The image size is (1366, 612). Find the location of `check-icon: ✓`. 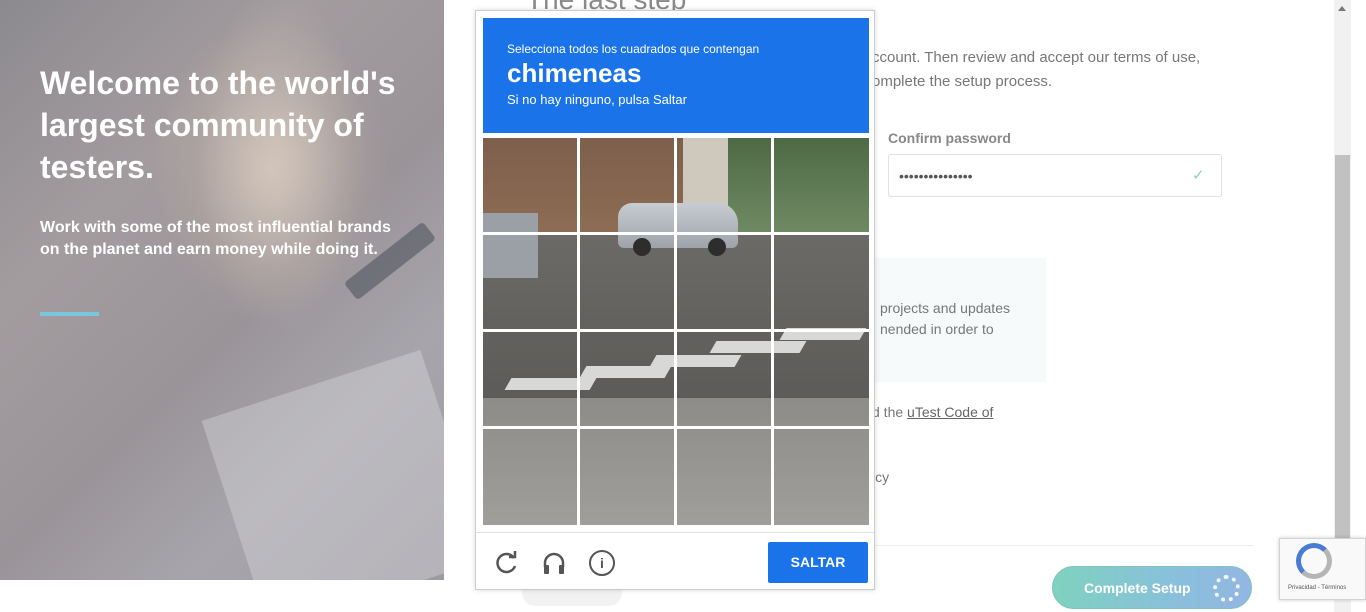

check-icon: ✓ is located at coordinates (1198, 175).